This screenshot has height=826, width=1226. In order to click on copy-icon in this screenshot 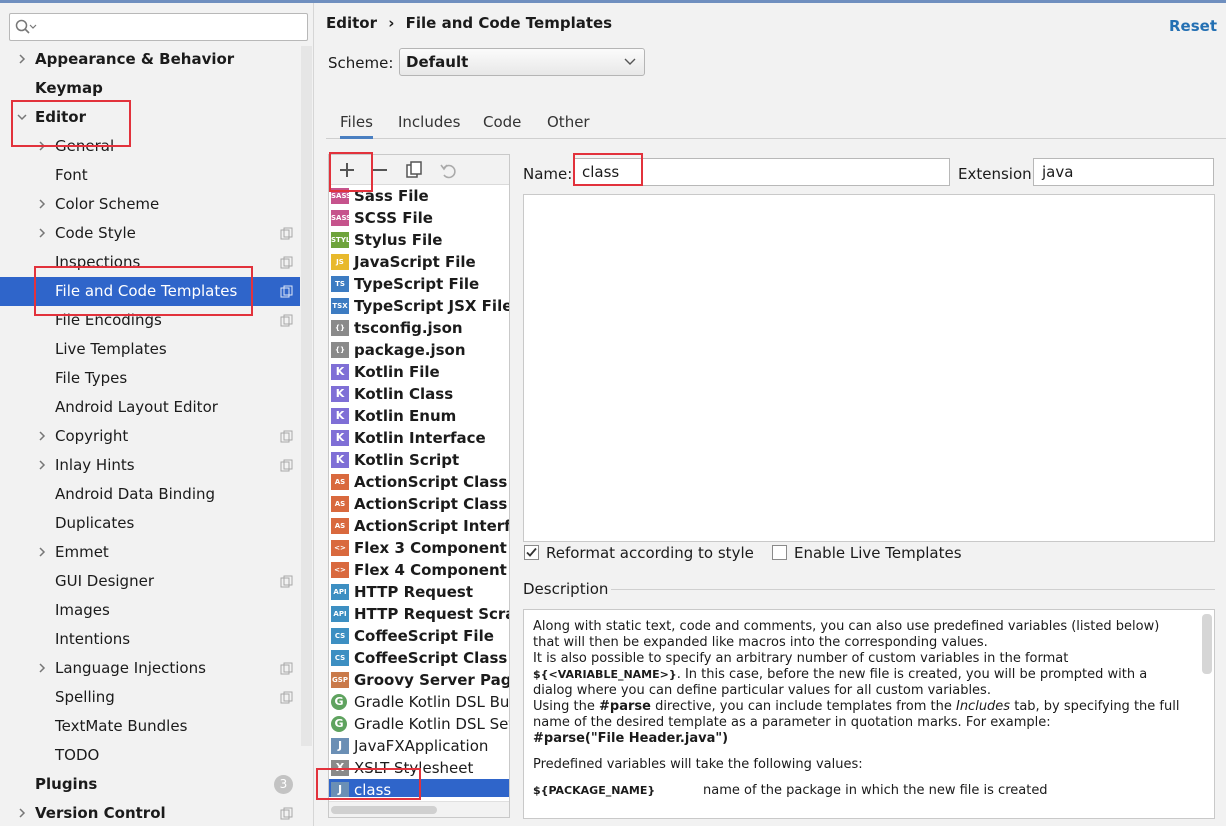, I will do `click(414, 170)`.